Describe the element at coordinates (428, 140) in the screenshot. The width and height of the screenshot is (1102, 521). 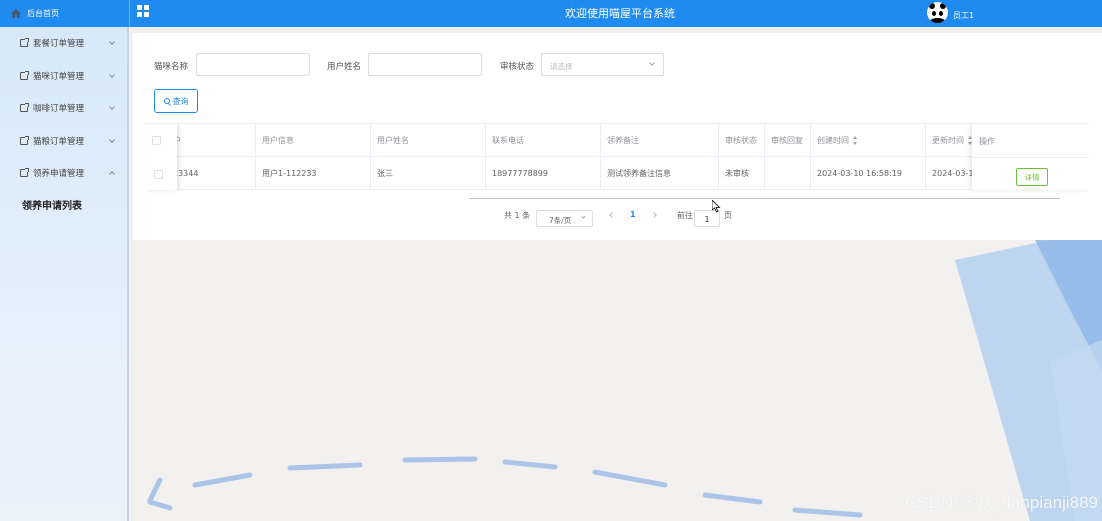
I see `col-header: 用户姓名` at that location.